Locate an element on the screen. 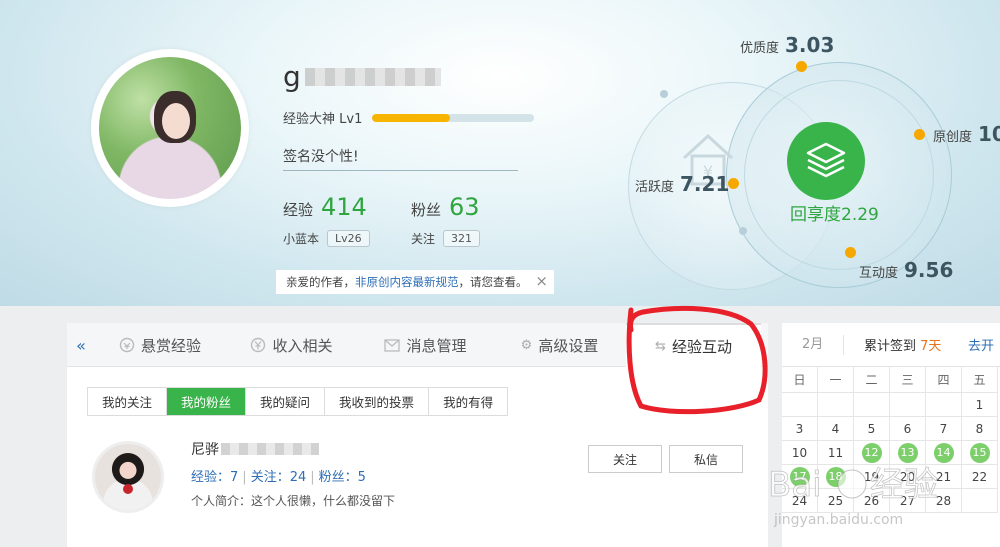  tab-bounty-exp: 悬赏经验 is located at coordinates (160, 345).